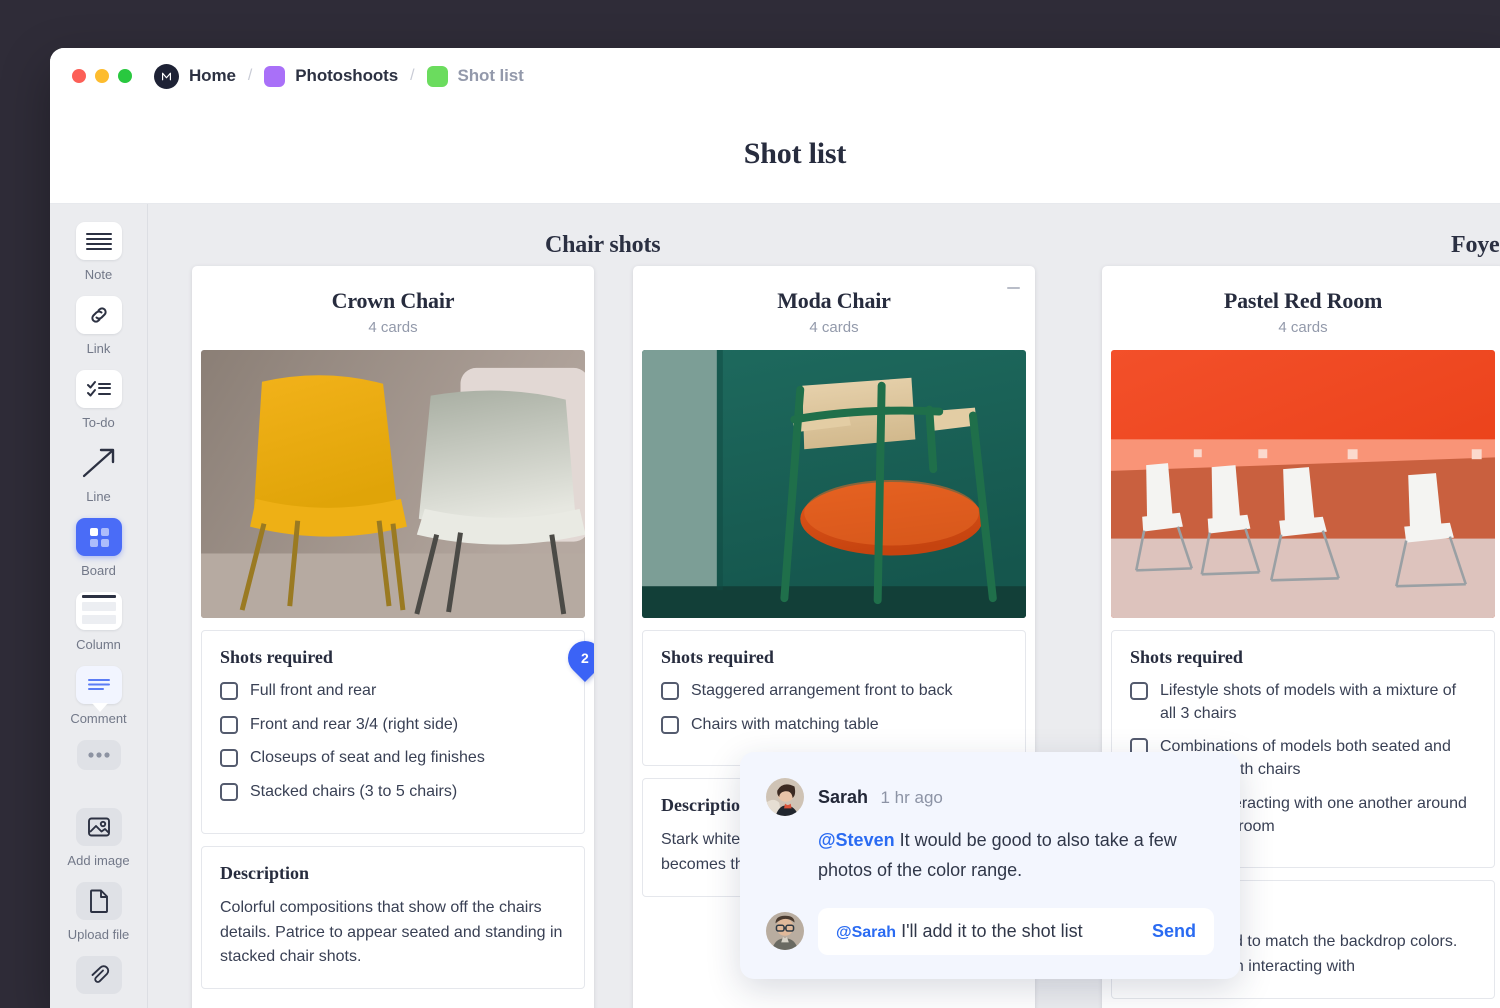 The image size is (1500, 1008). Describe the element at coordinates (98, 241) in the screenshot. I see `note-icon` at that location.